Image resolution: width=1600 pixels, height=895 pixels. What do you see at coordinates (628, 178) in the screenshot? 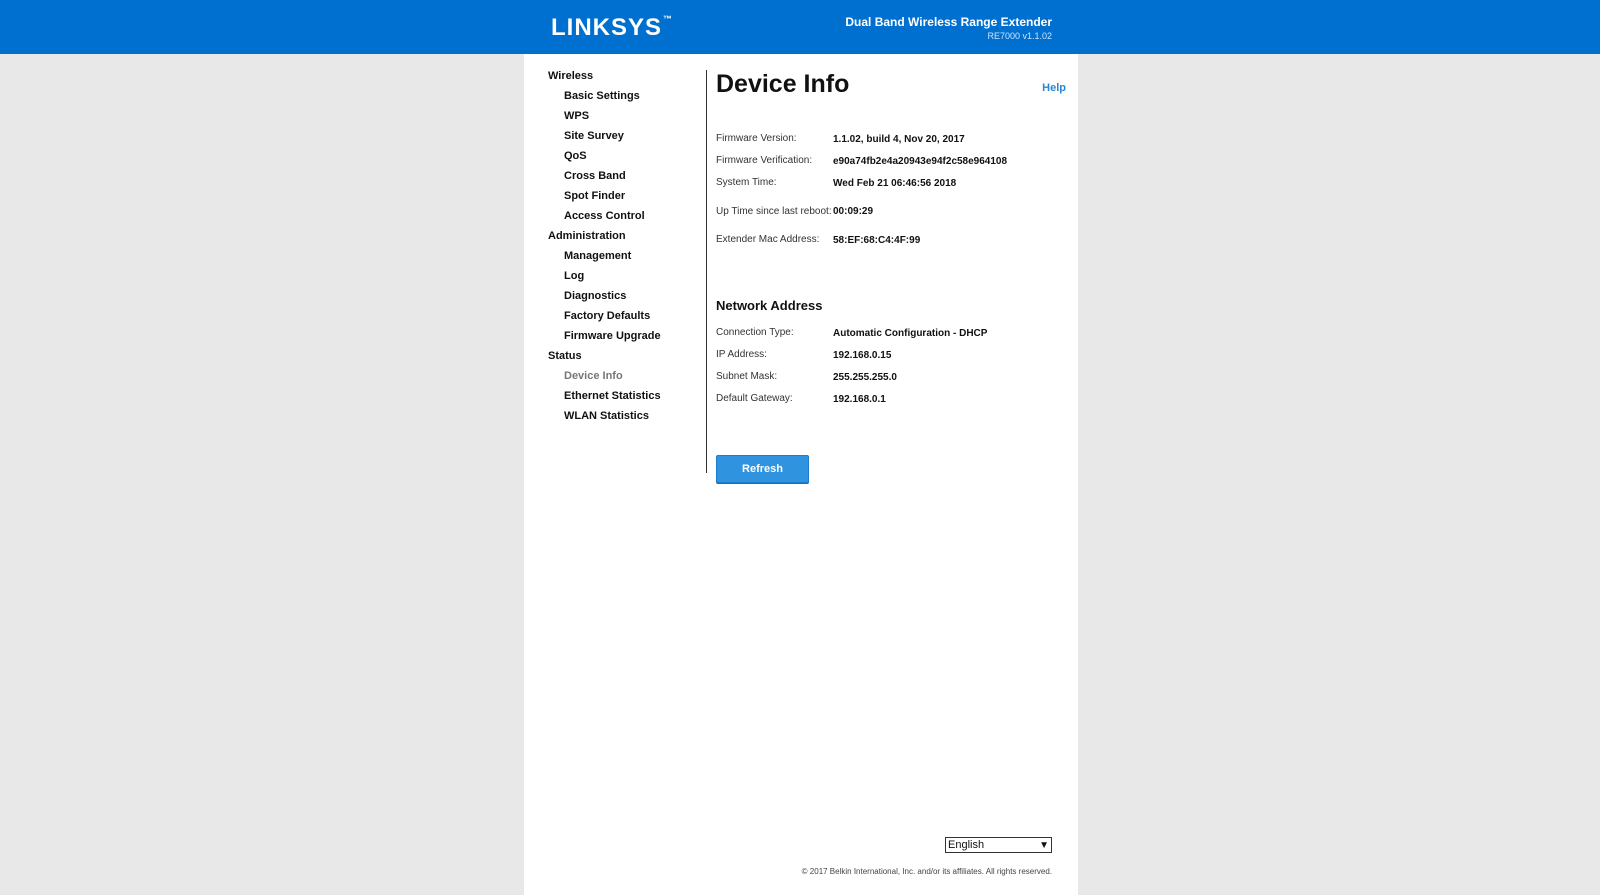
I see `sidebar-item-cross-band: Cross Band` at bounding box center [628, 178].